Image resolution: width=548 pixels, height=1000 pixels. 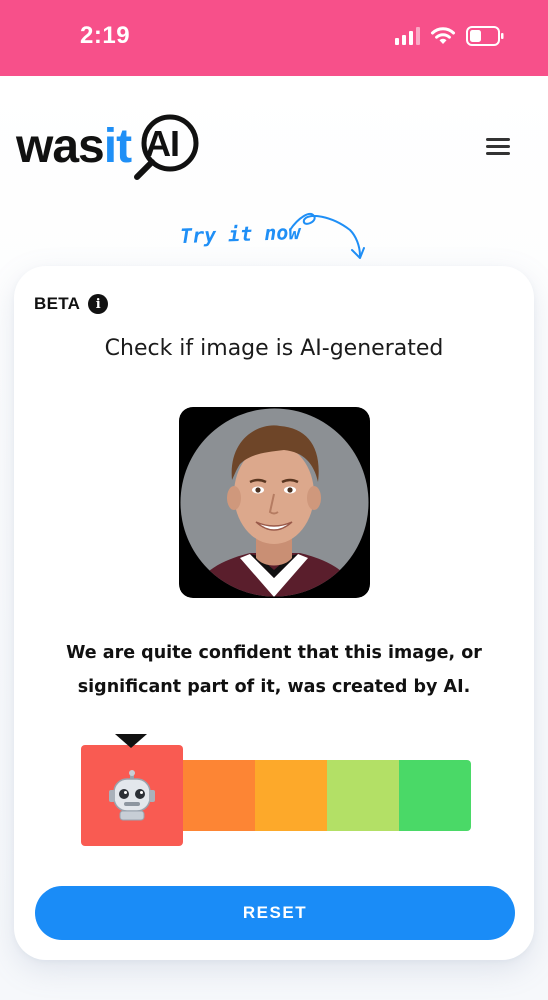 I want to click on logo-magnifier-icon: AI, so click(x=166, y=147).